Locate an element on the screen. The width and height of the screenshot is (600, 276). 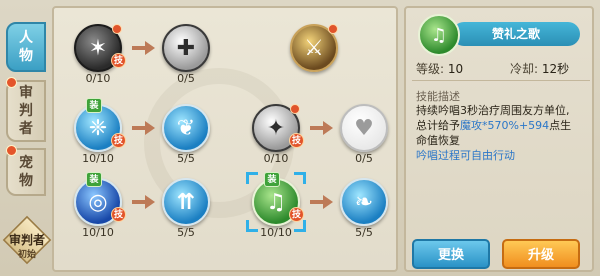
description-line: 总计给予魔攻*570%+594点生 is located at coordinates (504, 125).